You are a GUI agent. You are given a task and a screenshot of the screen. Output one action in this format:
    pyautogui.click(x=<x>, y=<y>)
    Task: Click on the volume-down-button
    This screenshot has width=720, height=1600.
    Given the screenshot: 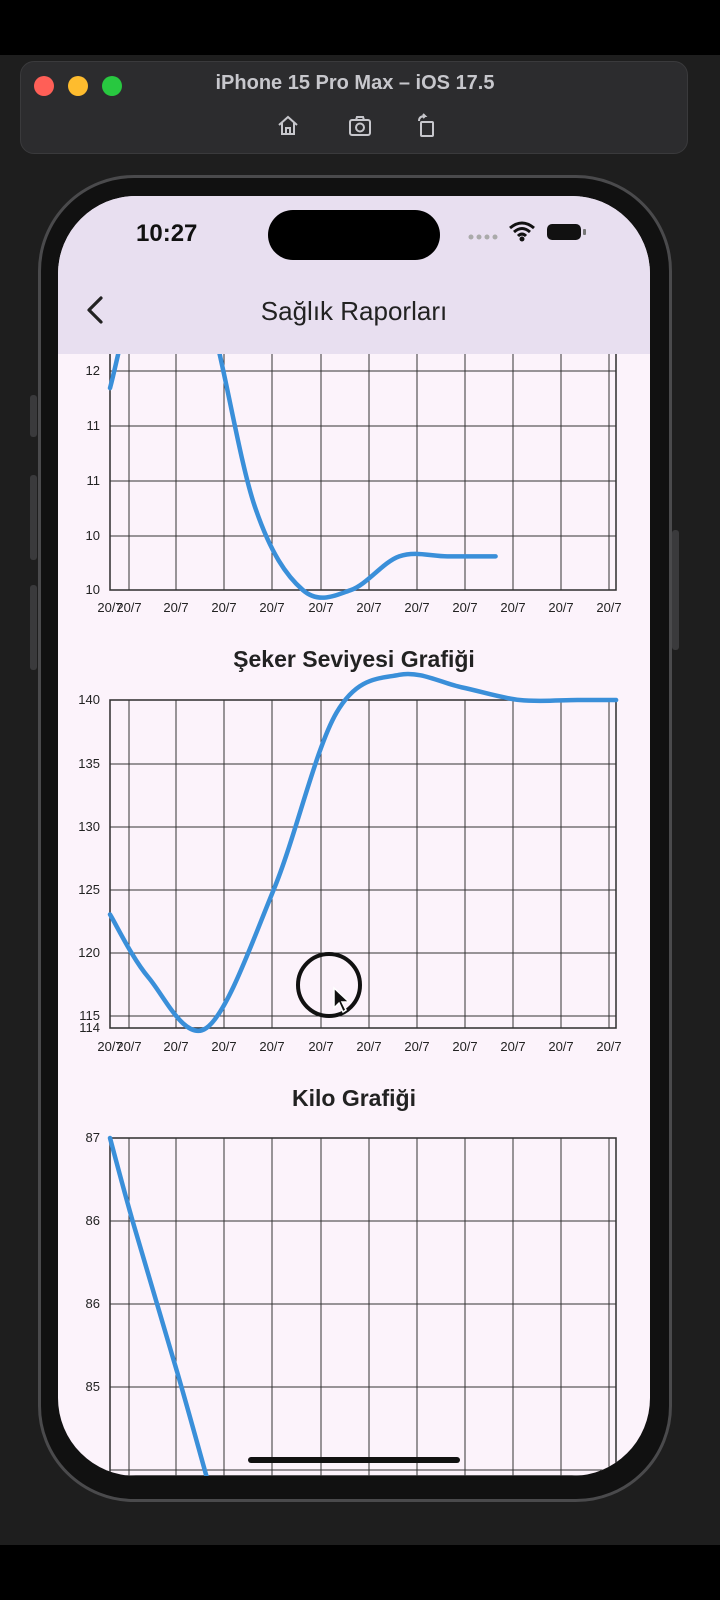 What is the action you would take?
    pyautogui.click(x=33, y=627)
    